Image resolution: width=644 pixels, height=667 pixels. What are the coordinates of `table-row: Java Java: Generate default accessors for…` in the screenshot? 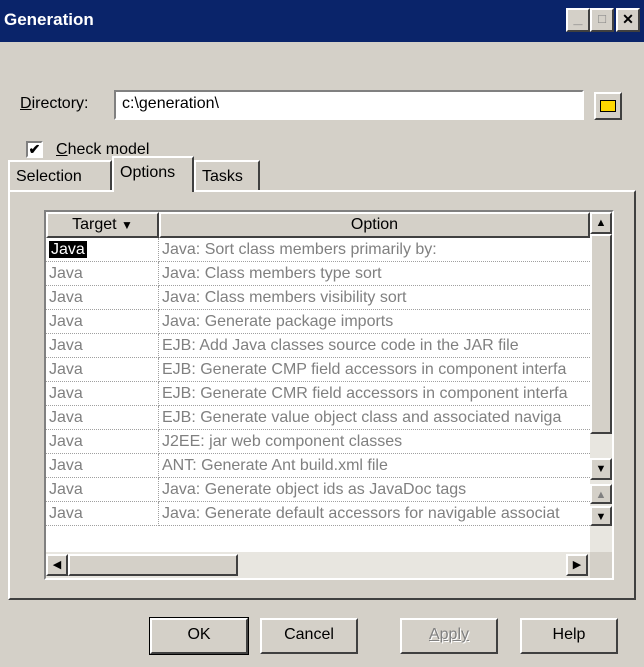 It's located at (318, 514).